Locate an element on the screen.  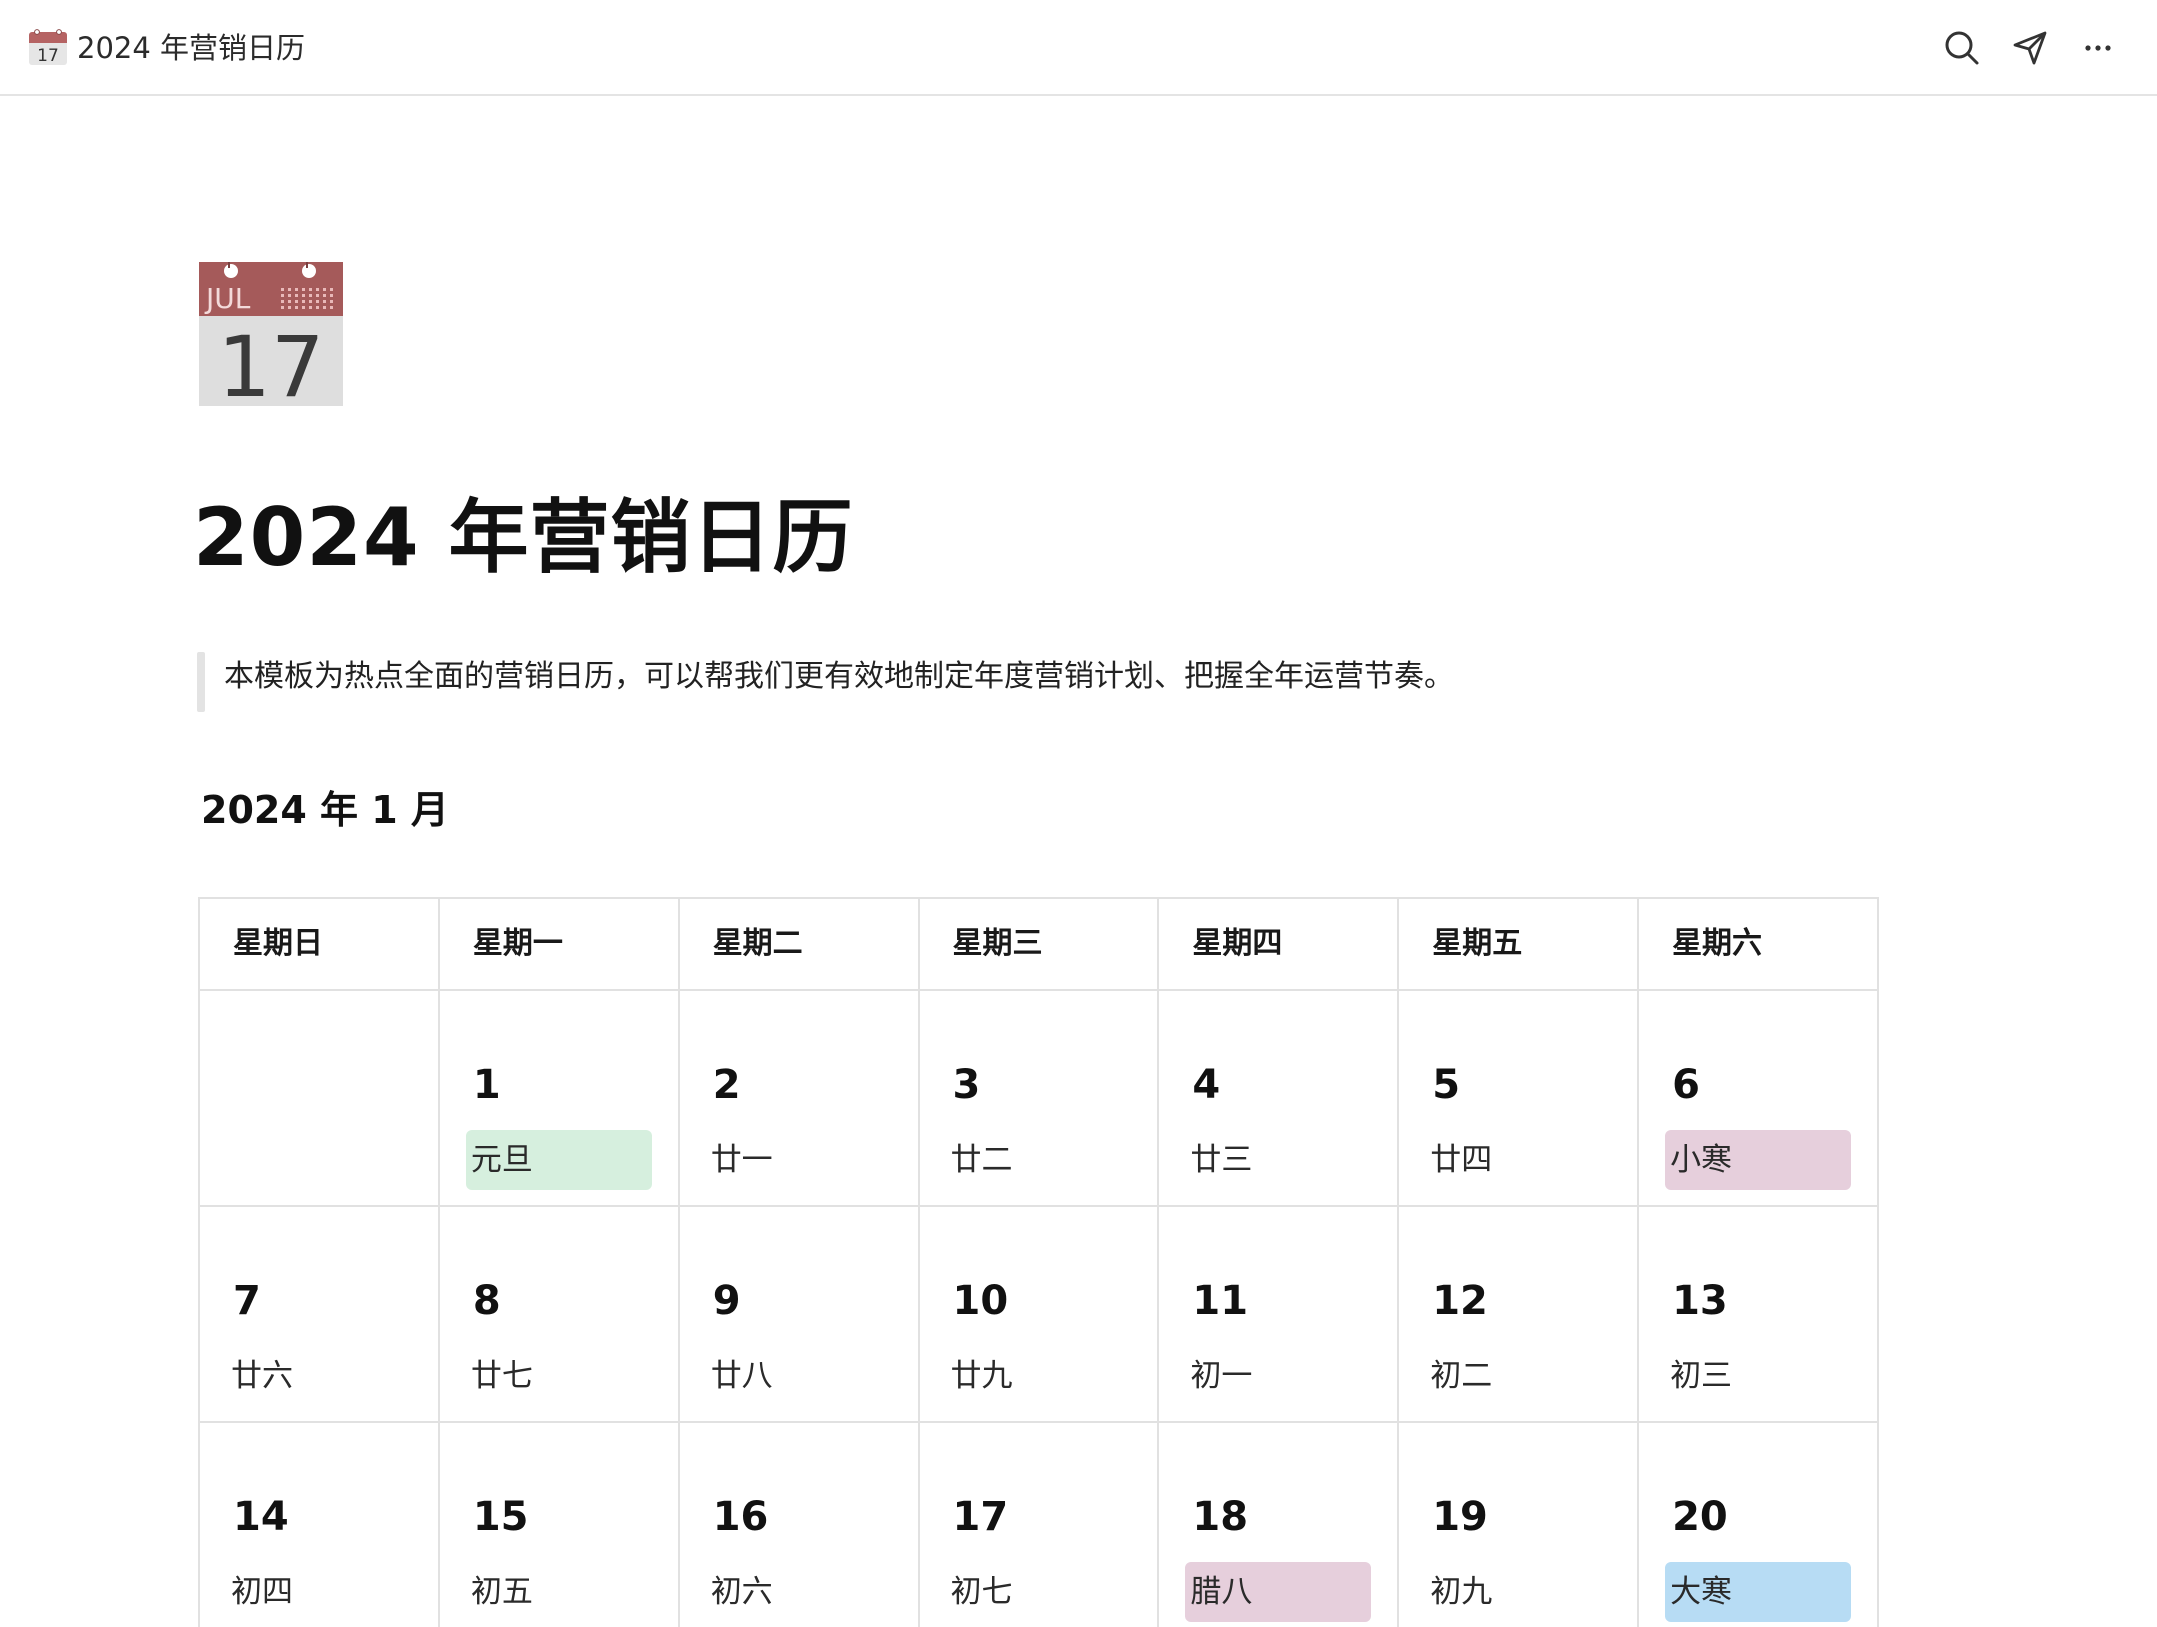
lunar-date: 廿二 is located at coordinates (981, 1160).